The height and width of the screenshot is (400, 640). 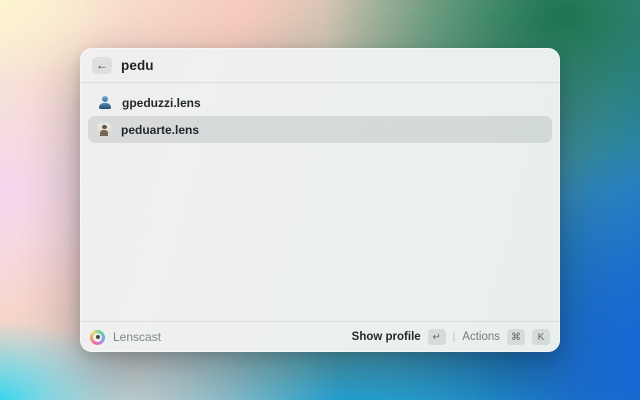 I want to click on footer-actions: Show profile ↵ | Actions ⌘ K, so click(x=451, y=337).